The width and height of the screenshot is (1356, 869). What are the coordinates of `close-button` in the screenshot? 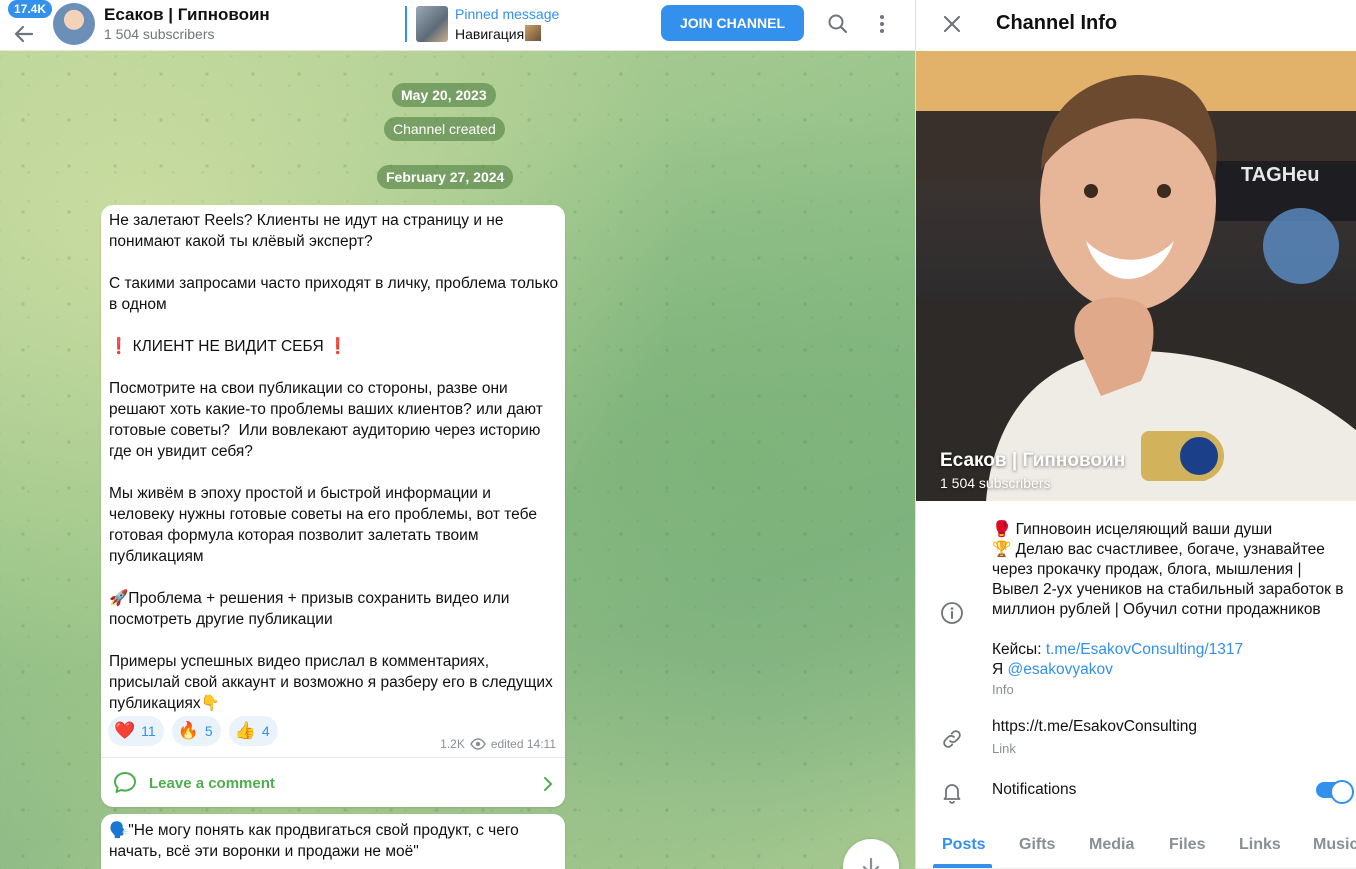 It's located at (952, 24).